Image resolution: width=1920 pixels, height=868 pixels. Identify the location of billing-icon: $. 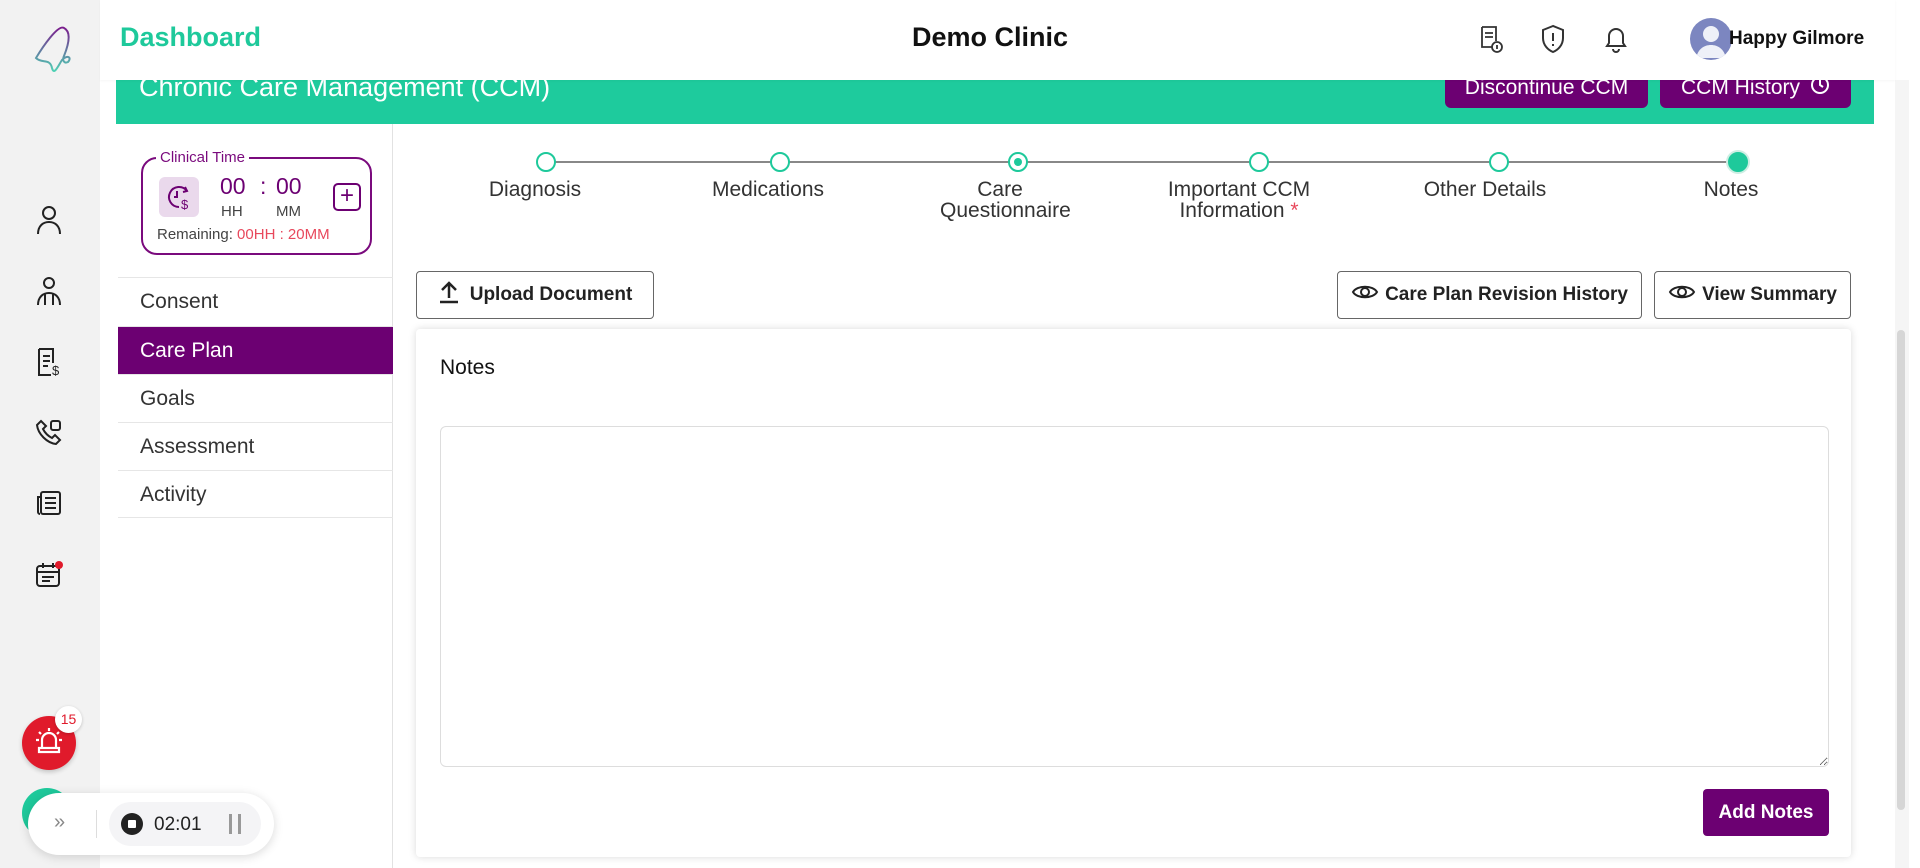
(49, 362).